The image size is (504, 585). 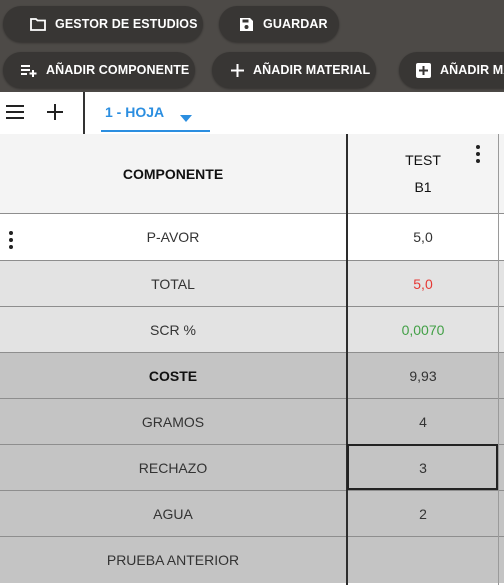 I want to click on row-label: RECHAZO, so click(x=173, y=467).